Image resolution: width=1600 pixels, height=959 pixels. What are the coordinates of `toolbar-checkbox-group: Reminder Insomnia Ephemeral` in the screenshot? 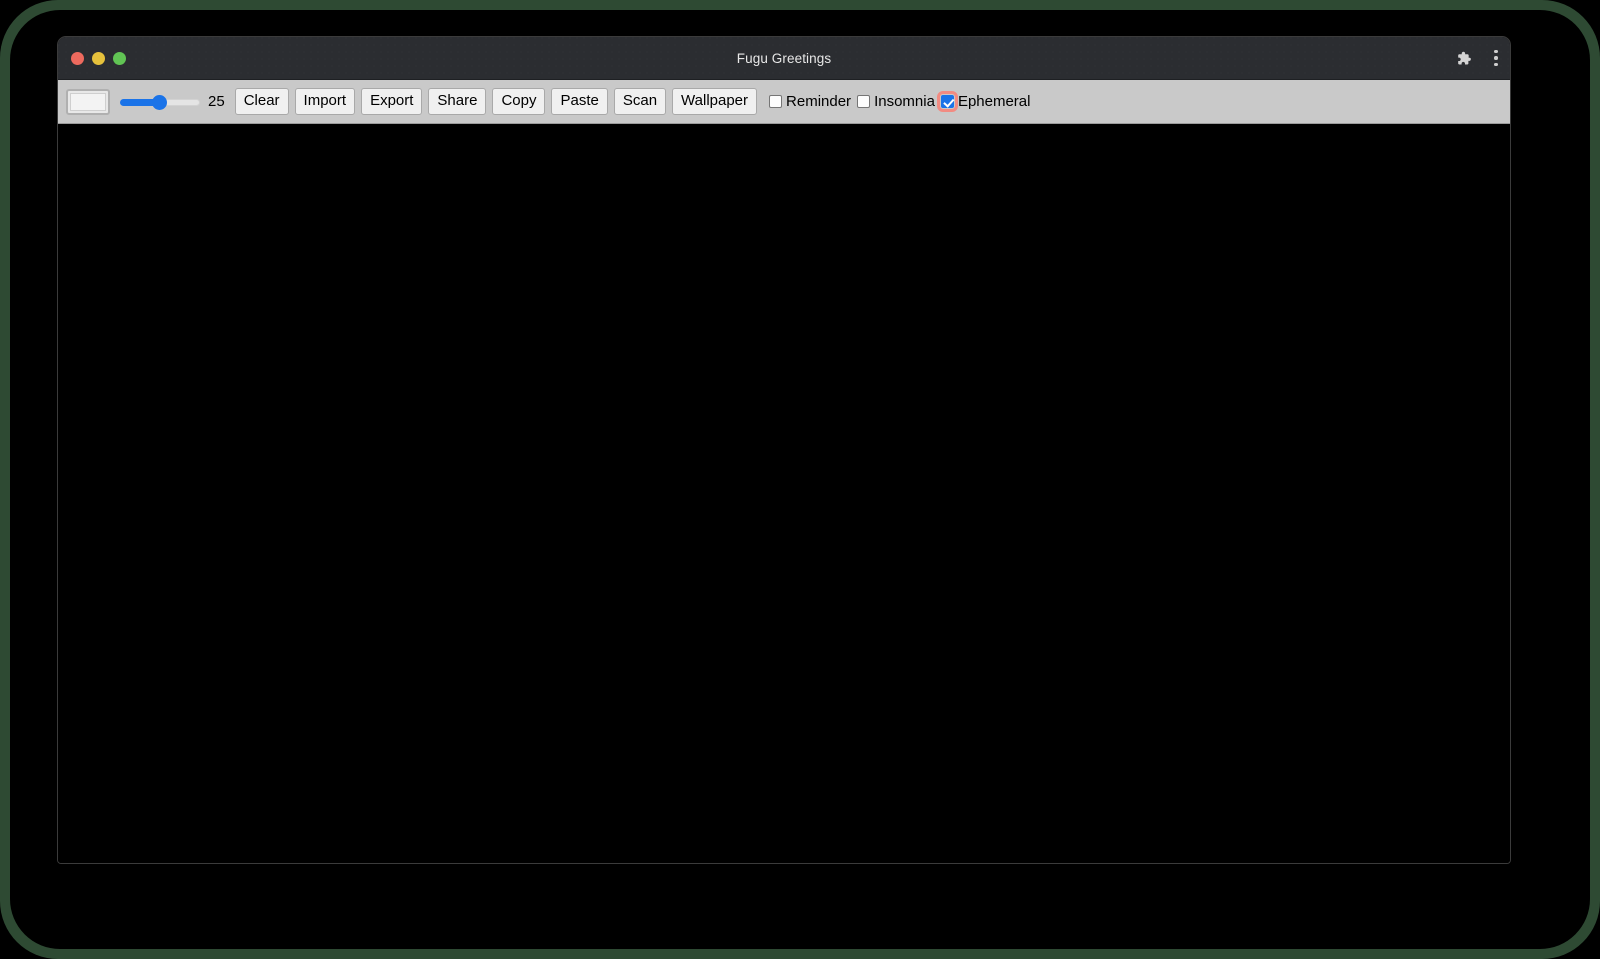 It's located at (900, 101).